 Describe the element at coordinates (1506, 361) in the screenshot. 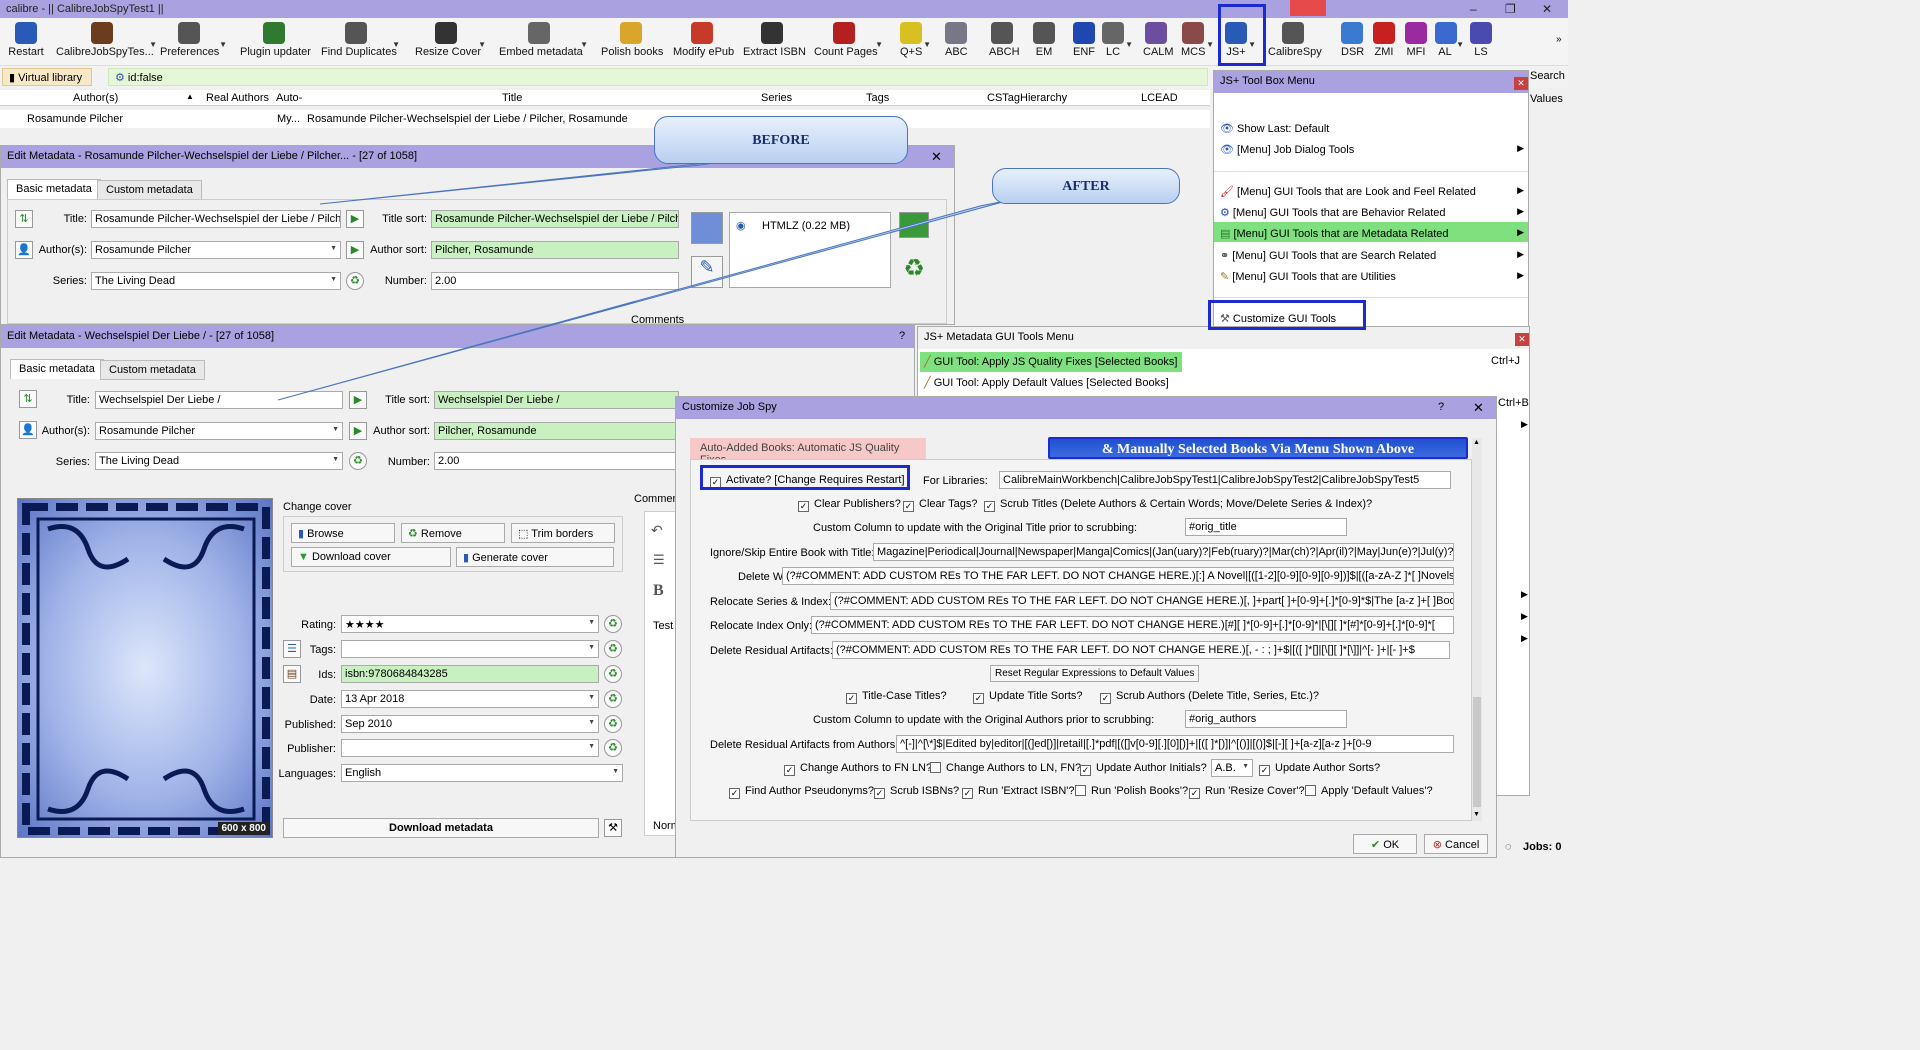

I see `shortcut-ctrl-j: Ctrl+J` at that location.